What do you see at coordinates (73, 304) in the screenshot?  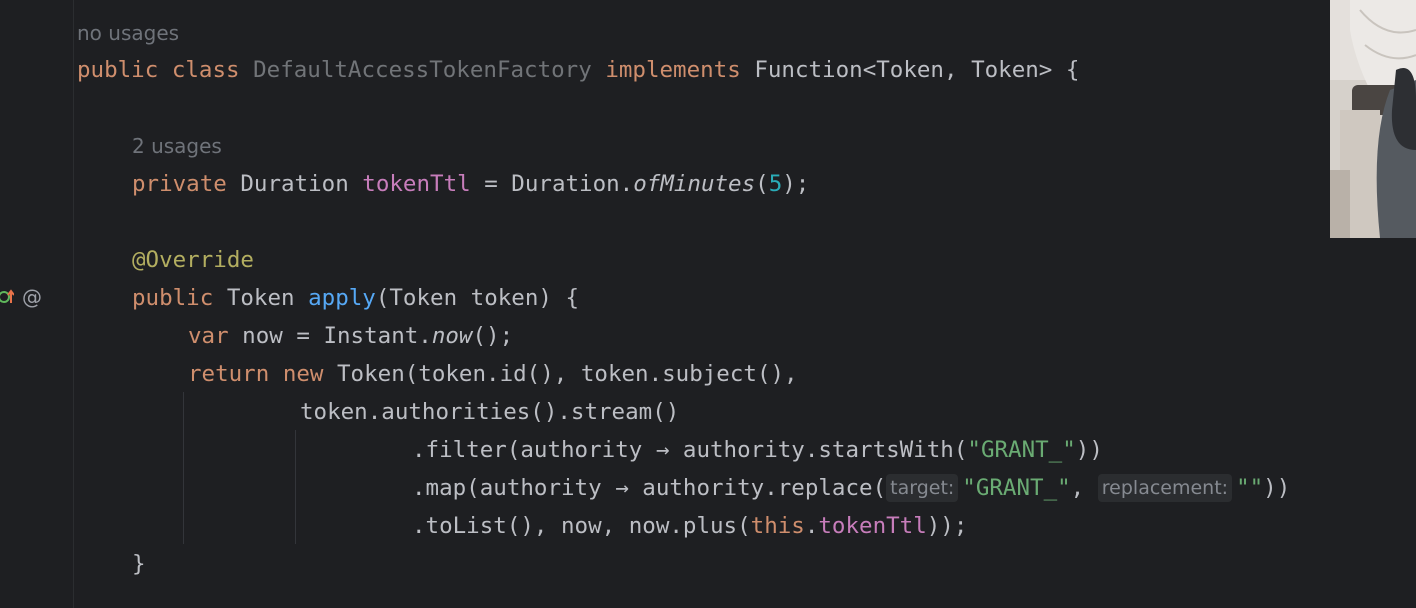 I see `gutter-divider` at bounding box center [73, 304].